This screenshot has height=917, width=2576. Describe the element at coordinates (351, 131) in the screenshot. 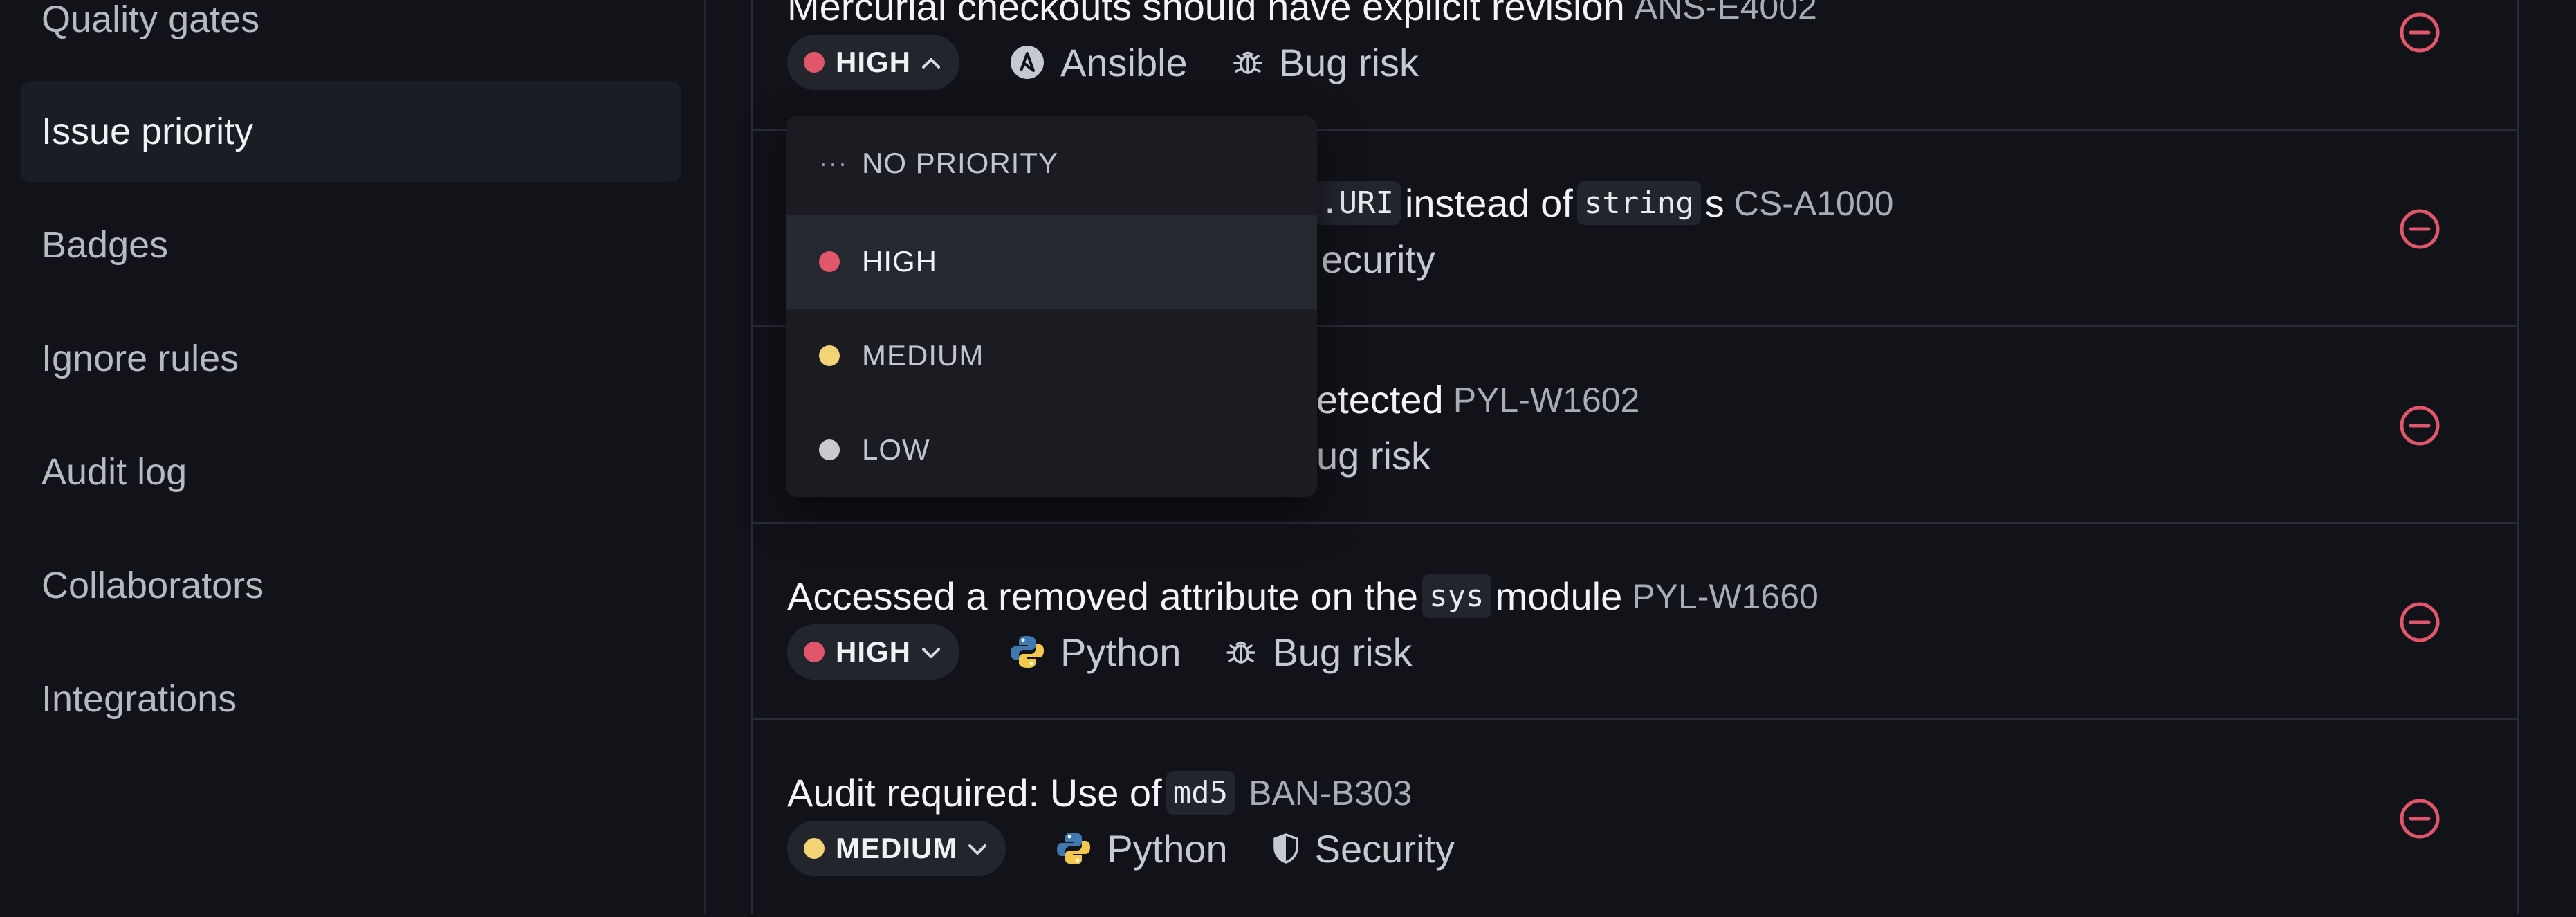

I see `sidebar-item-issue-priority: Issue priority` at that location.